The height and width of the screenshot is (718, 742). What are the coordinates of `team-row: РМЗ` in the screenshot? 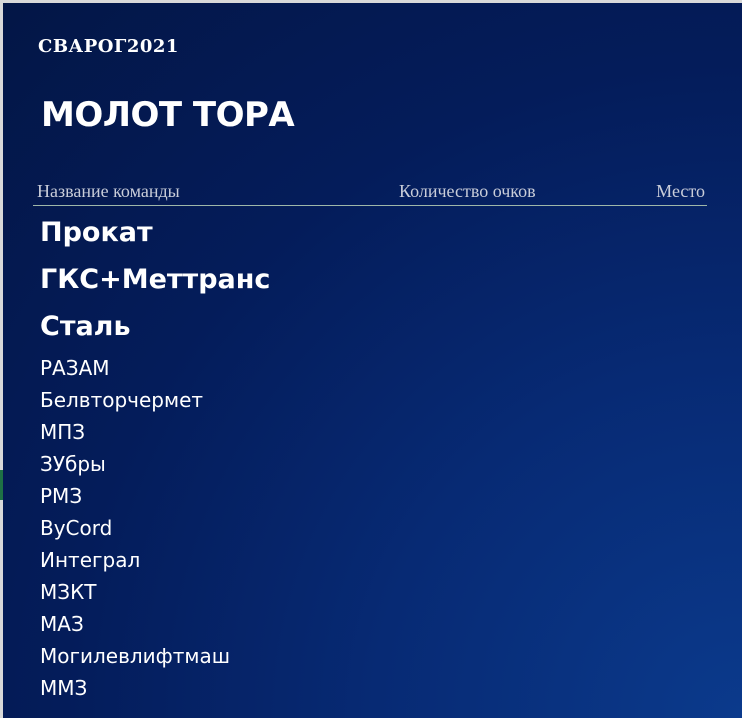 It's located at (61, 496).